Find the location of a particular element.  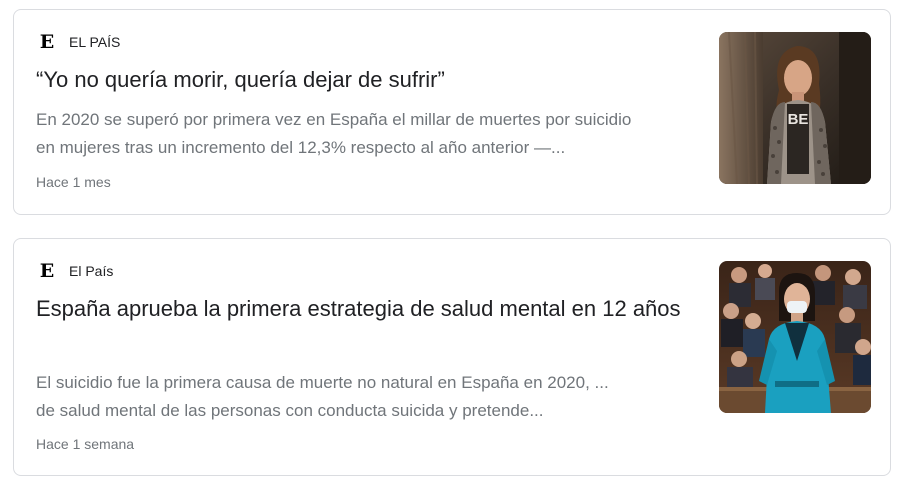

source-name: EL PAÍS is located at coordinates (95, 42).